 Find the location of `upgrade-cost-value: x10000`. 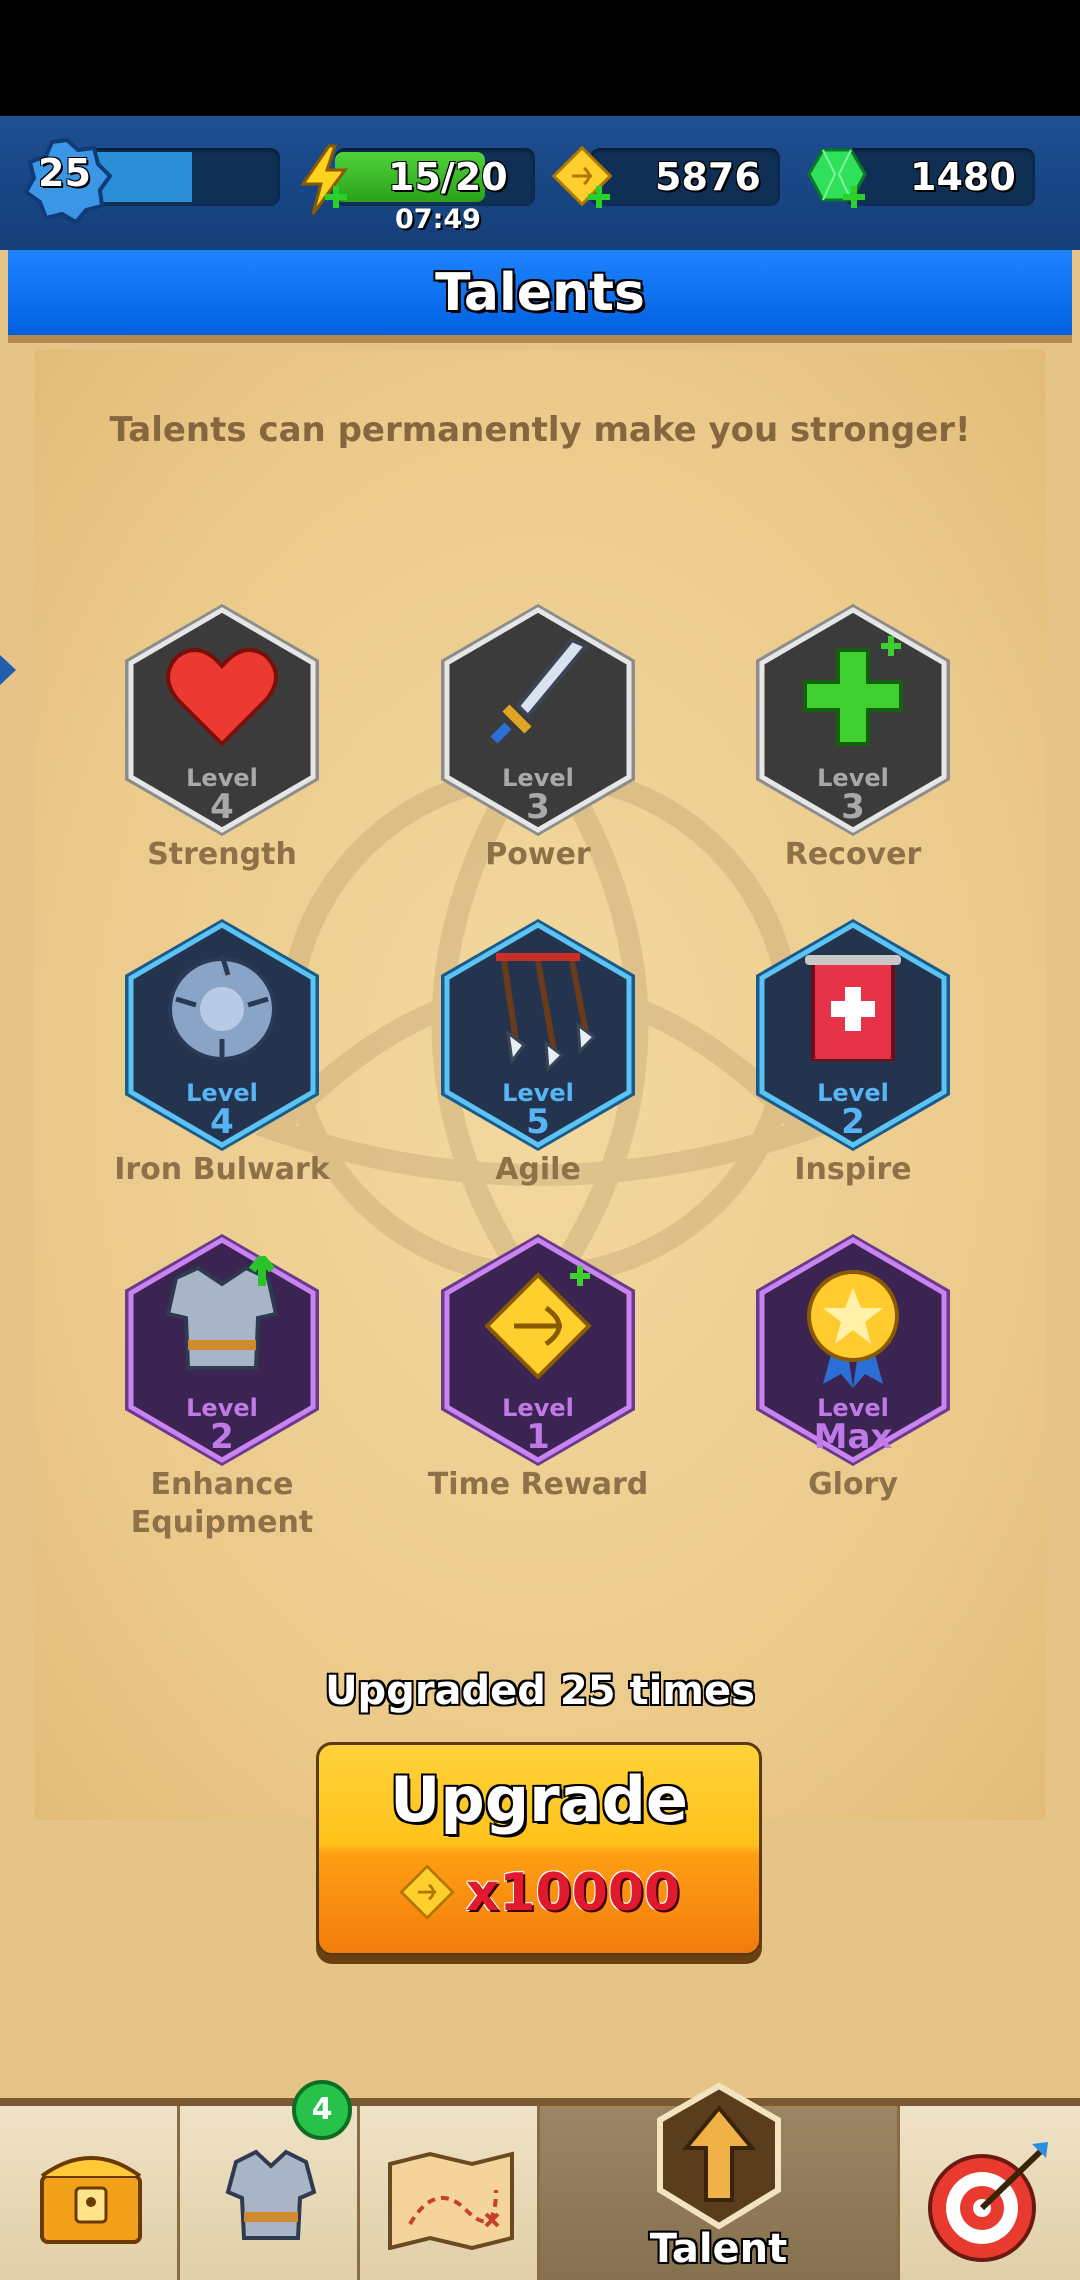

upgrade-cost-value: x10000 is located at coordinates (573, 1893).